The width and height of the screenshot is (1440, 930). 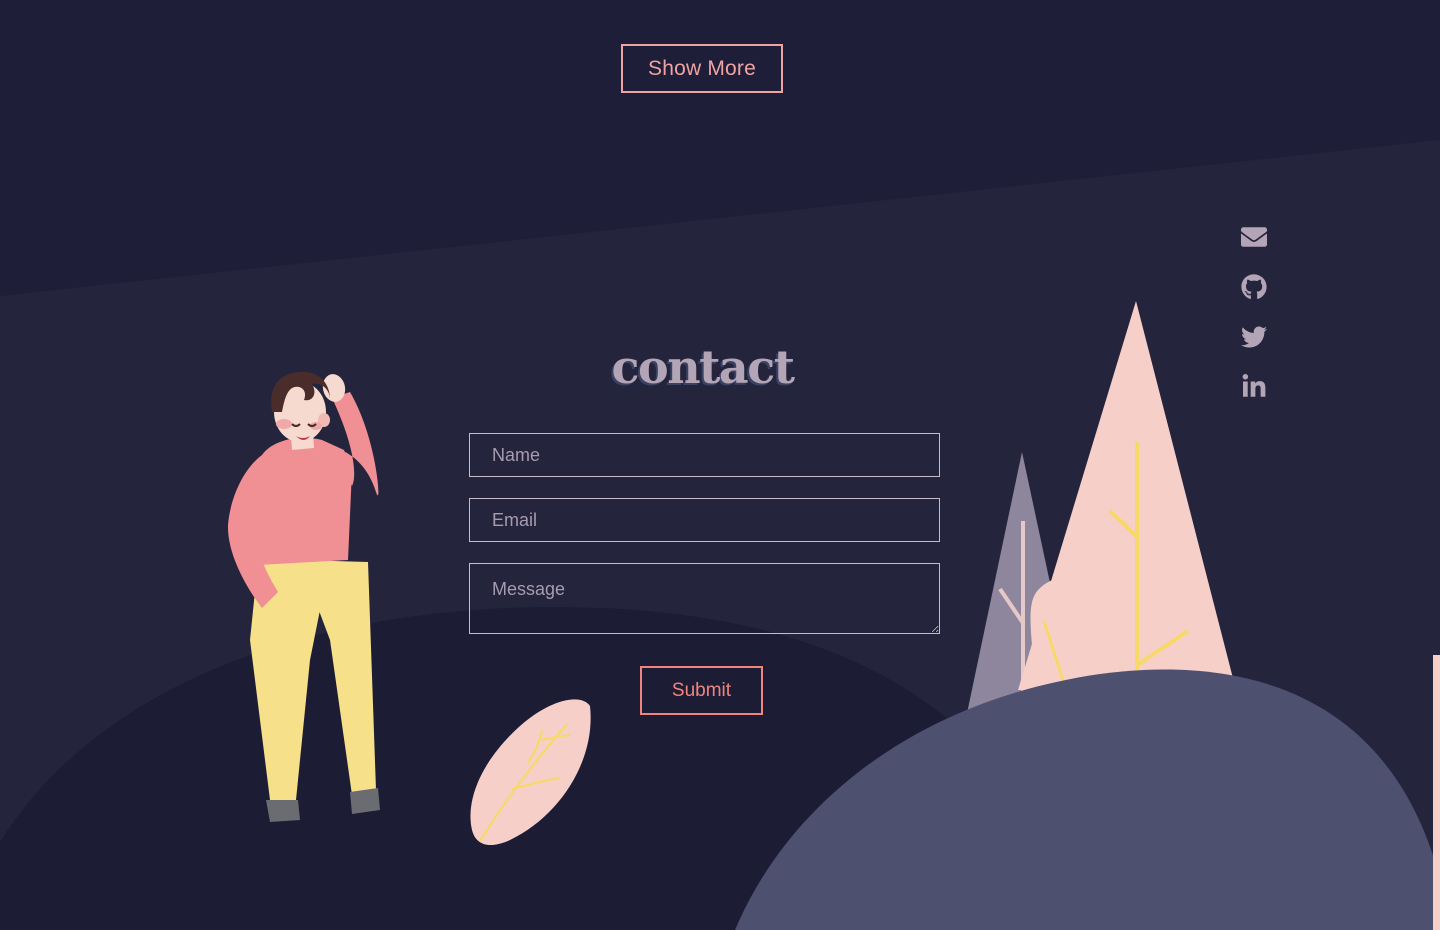 I want to click on github-icon, so click(x=1254, y=287).